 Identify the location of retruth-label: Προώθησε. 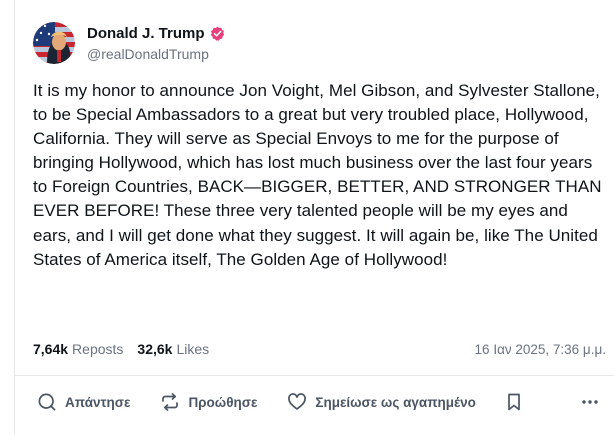
(223, 402).